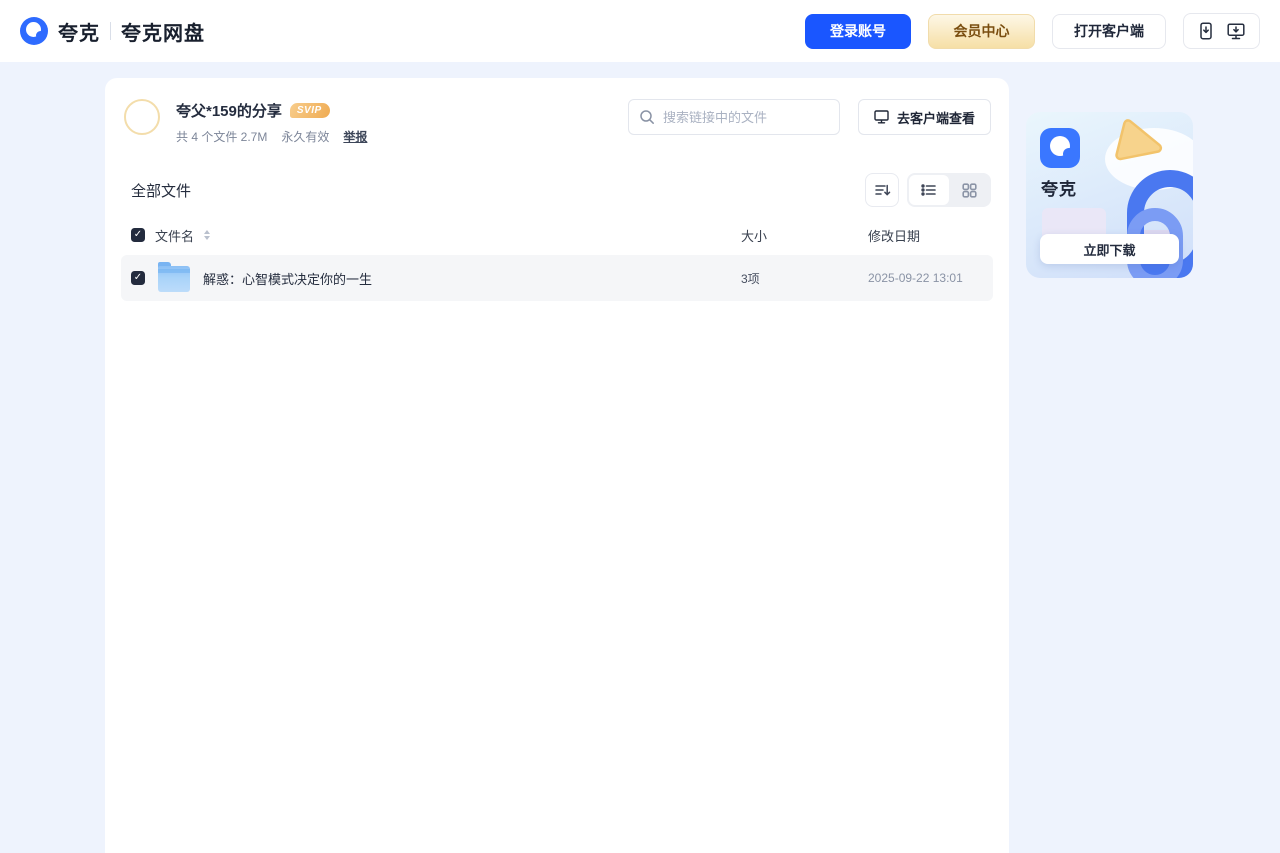 The height and width of the screenshot is (853, 1280). Describe the element at coordinates (935, 118) in the screenshot. I see `view-in-client-label: 去客户端查看` at that location.